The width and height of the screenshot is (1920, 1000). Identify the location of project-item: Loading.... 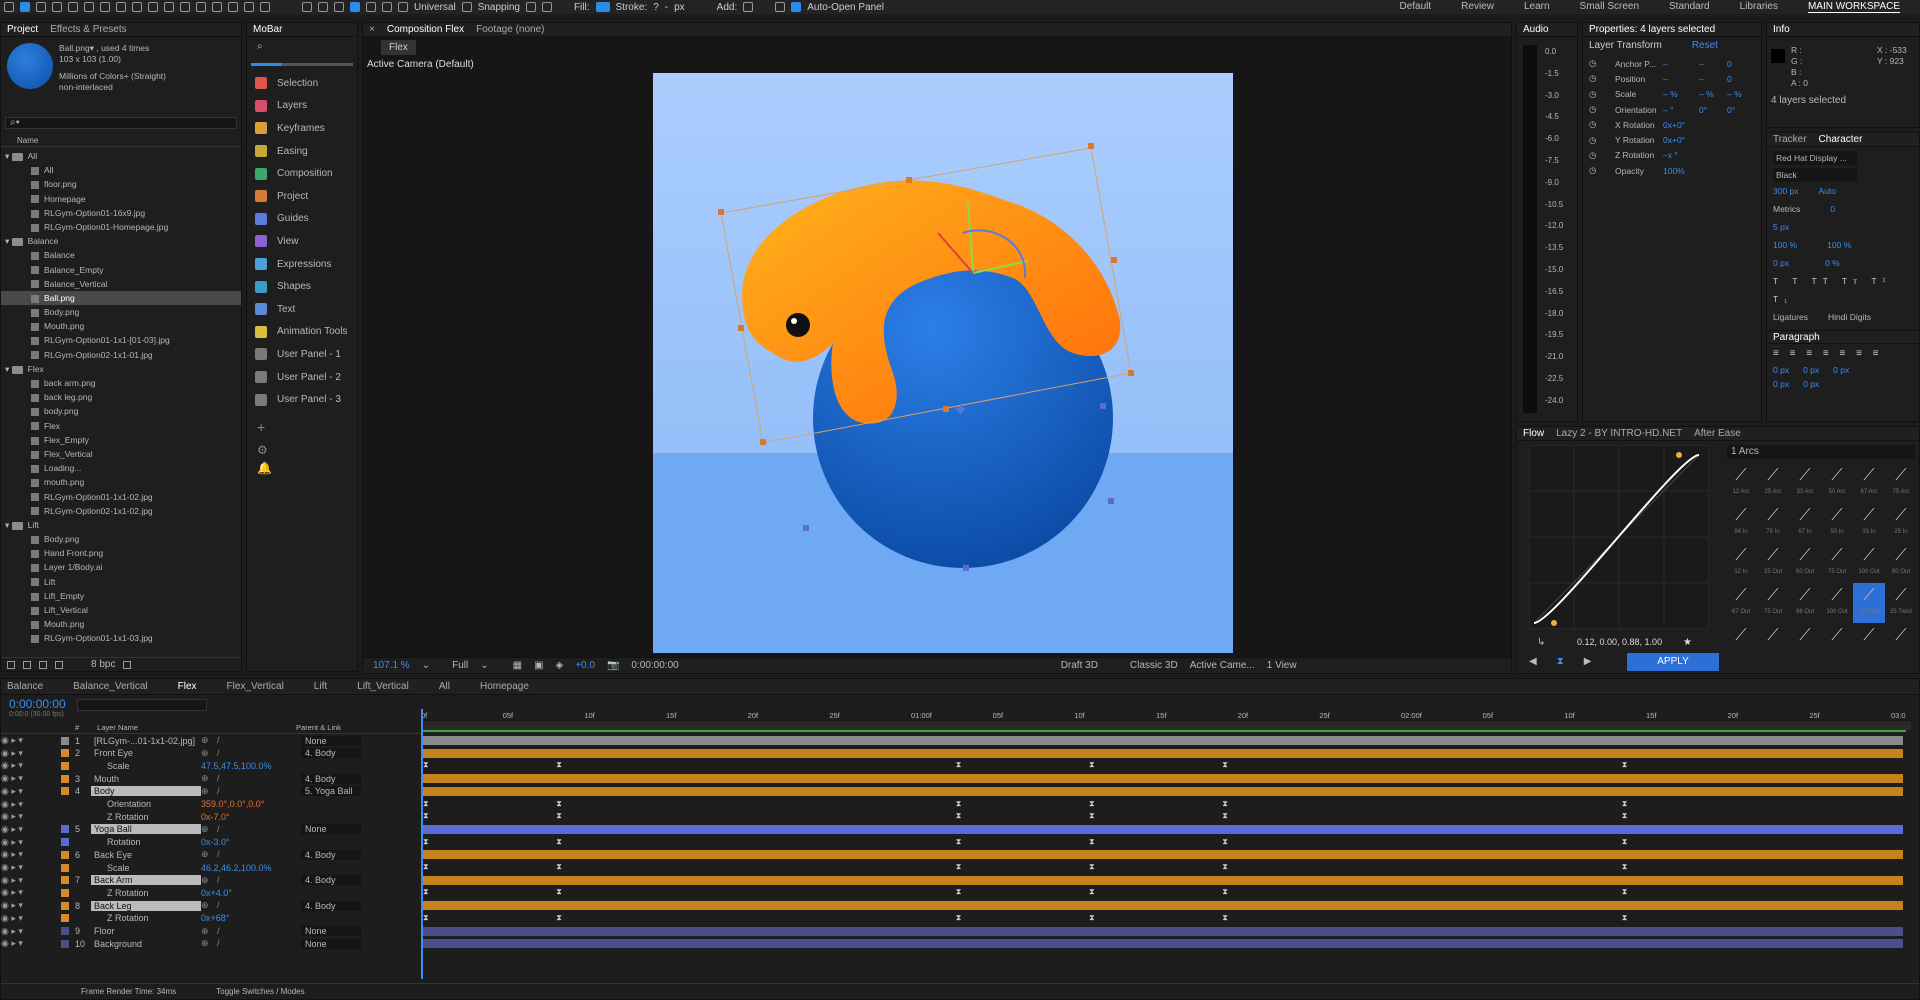
(121, 468).